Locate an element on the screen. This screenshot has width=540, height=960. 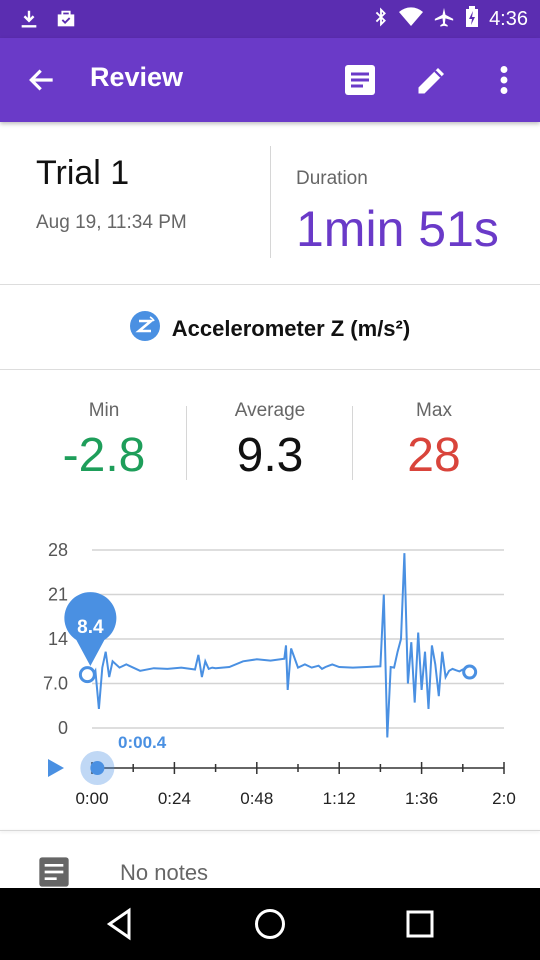
series-line is located at coordinates (281, 645).